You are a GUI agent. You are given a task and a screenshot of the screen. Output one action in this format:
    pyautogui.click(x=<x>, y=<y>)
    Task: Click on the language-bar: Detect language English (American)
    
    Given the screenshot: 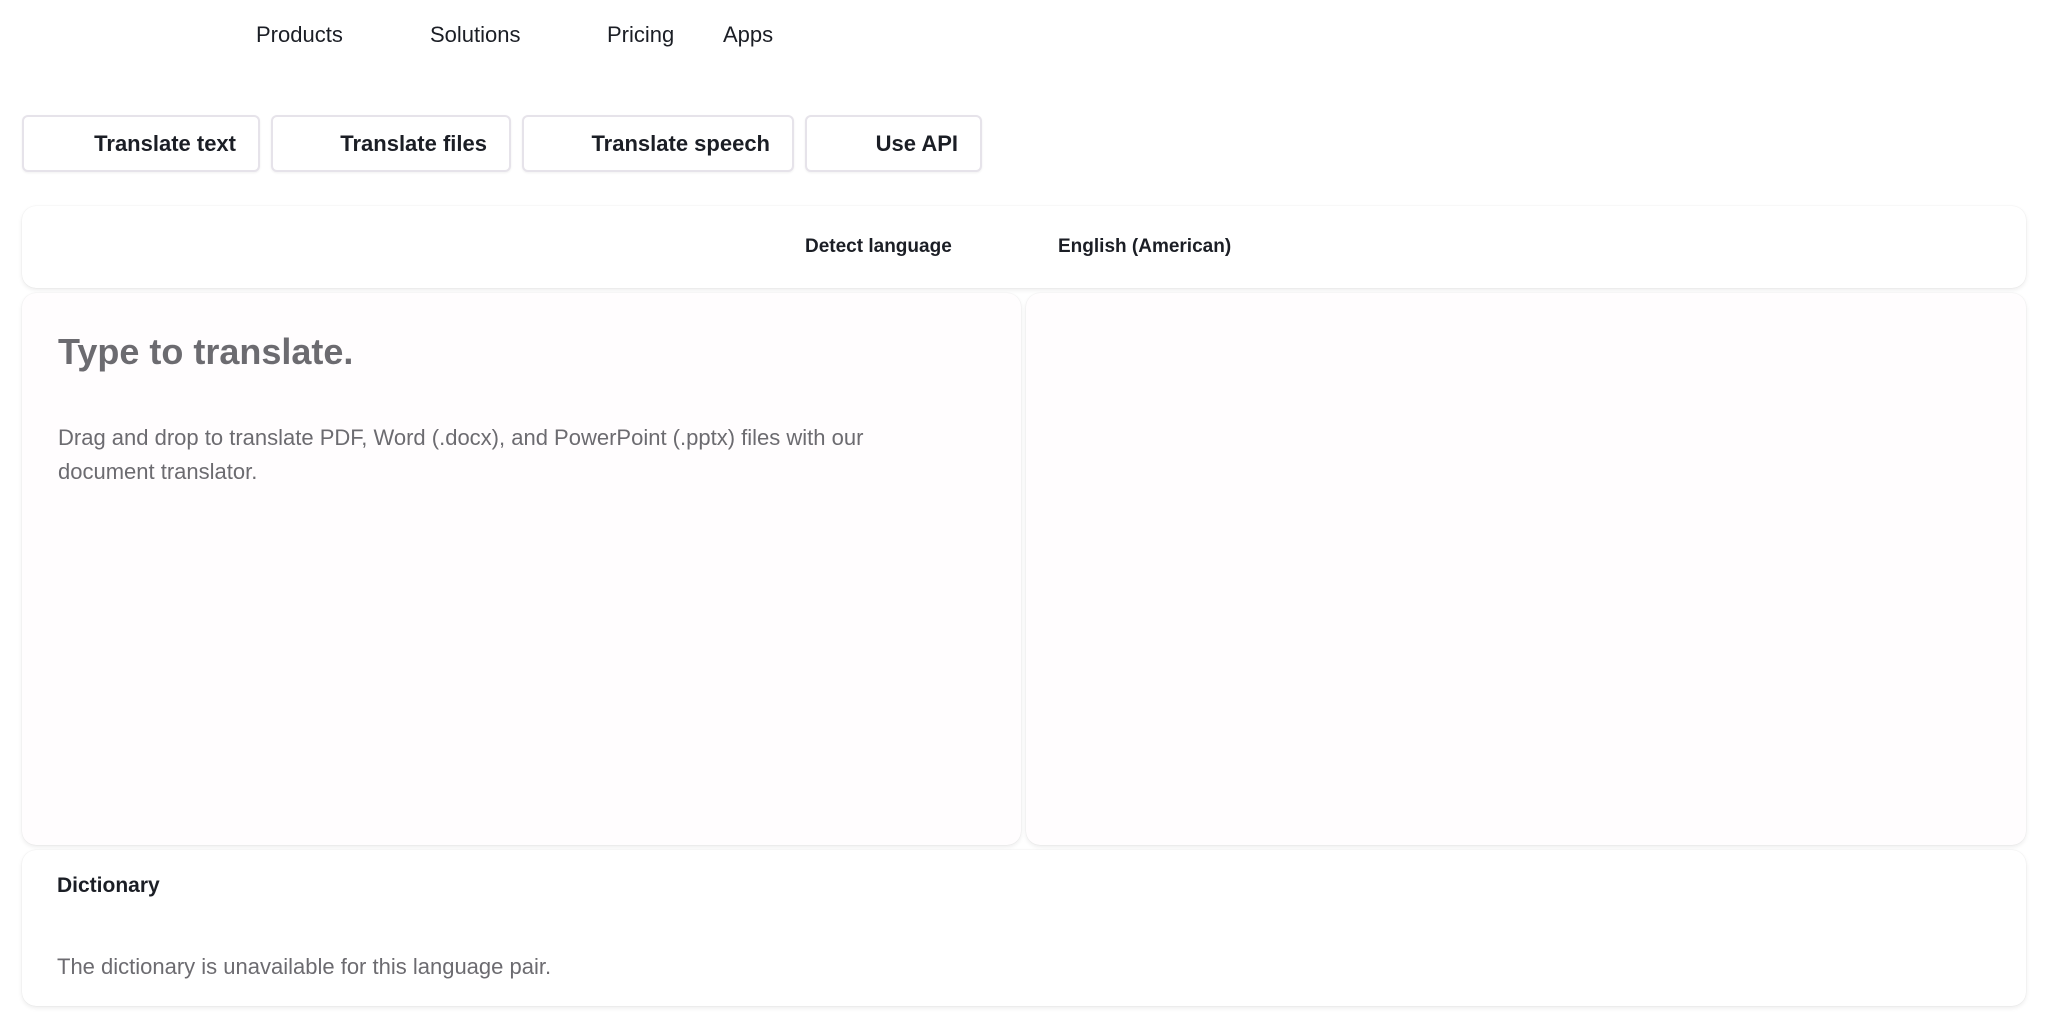 What is the action you would take?
    pyautogui.click(x=1024, y=247)
    